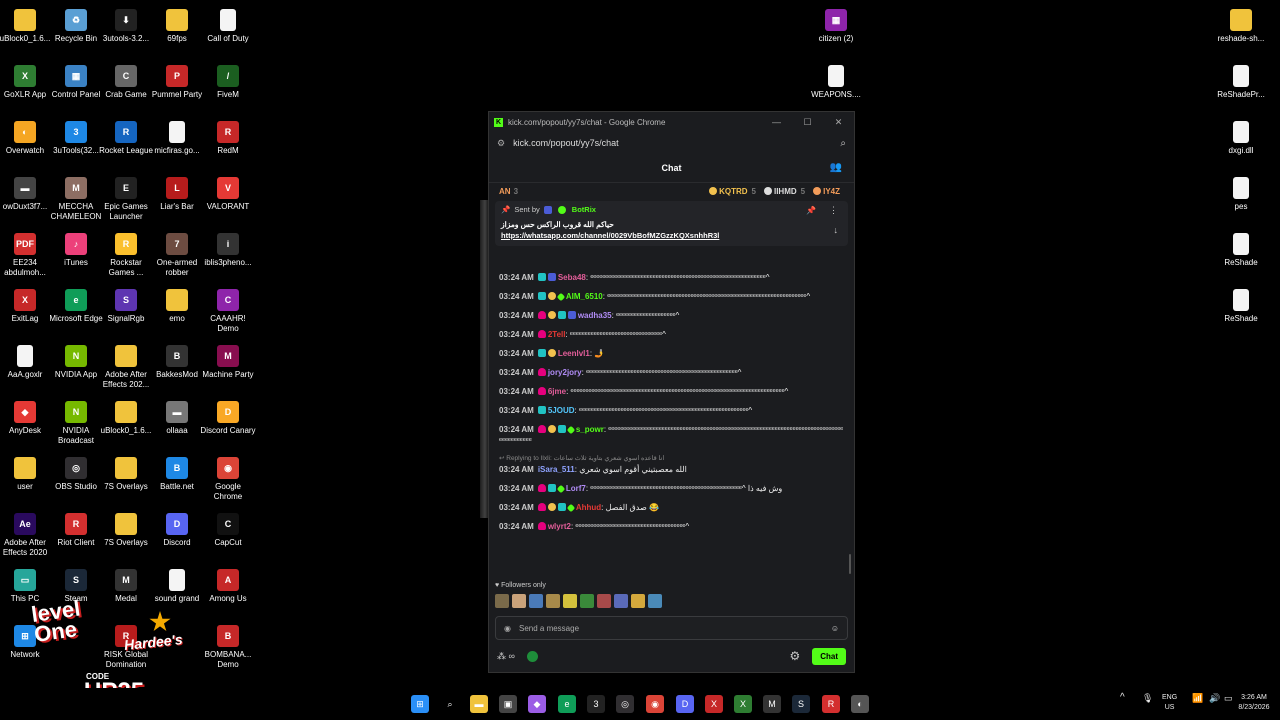  What do you see at coordinates (743, 704) in the screenshot?
I see `taskbar-goxlr-icon: X` at bounding box center [743, 704].